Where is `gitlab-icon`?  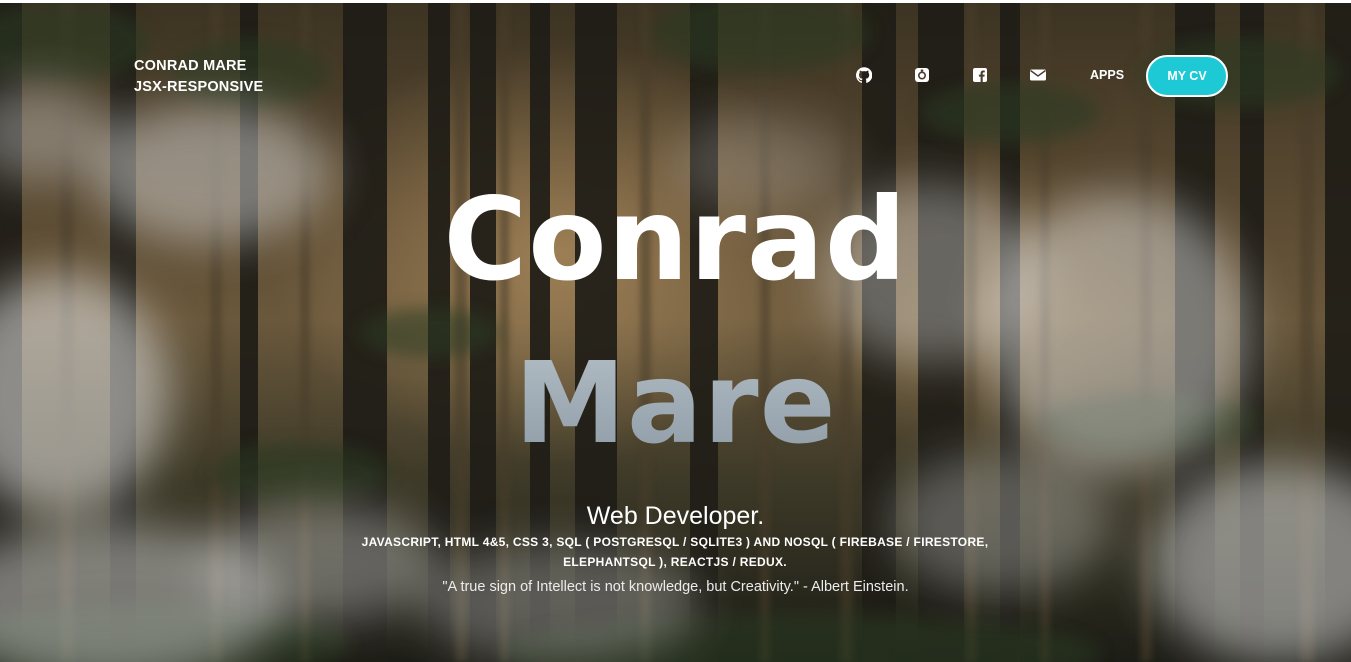
gitlab-icon is located at coordinates (923, 76).